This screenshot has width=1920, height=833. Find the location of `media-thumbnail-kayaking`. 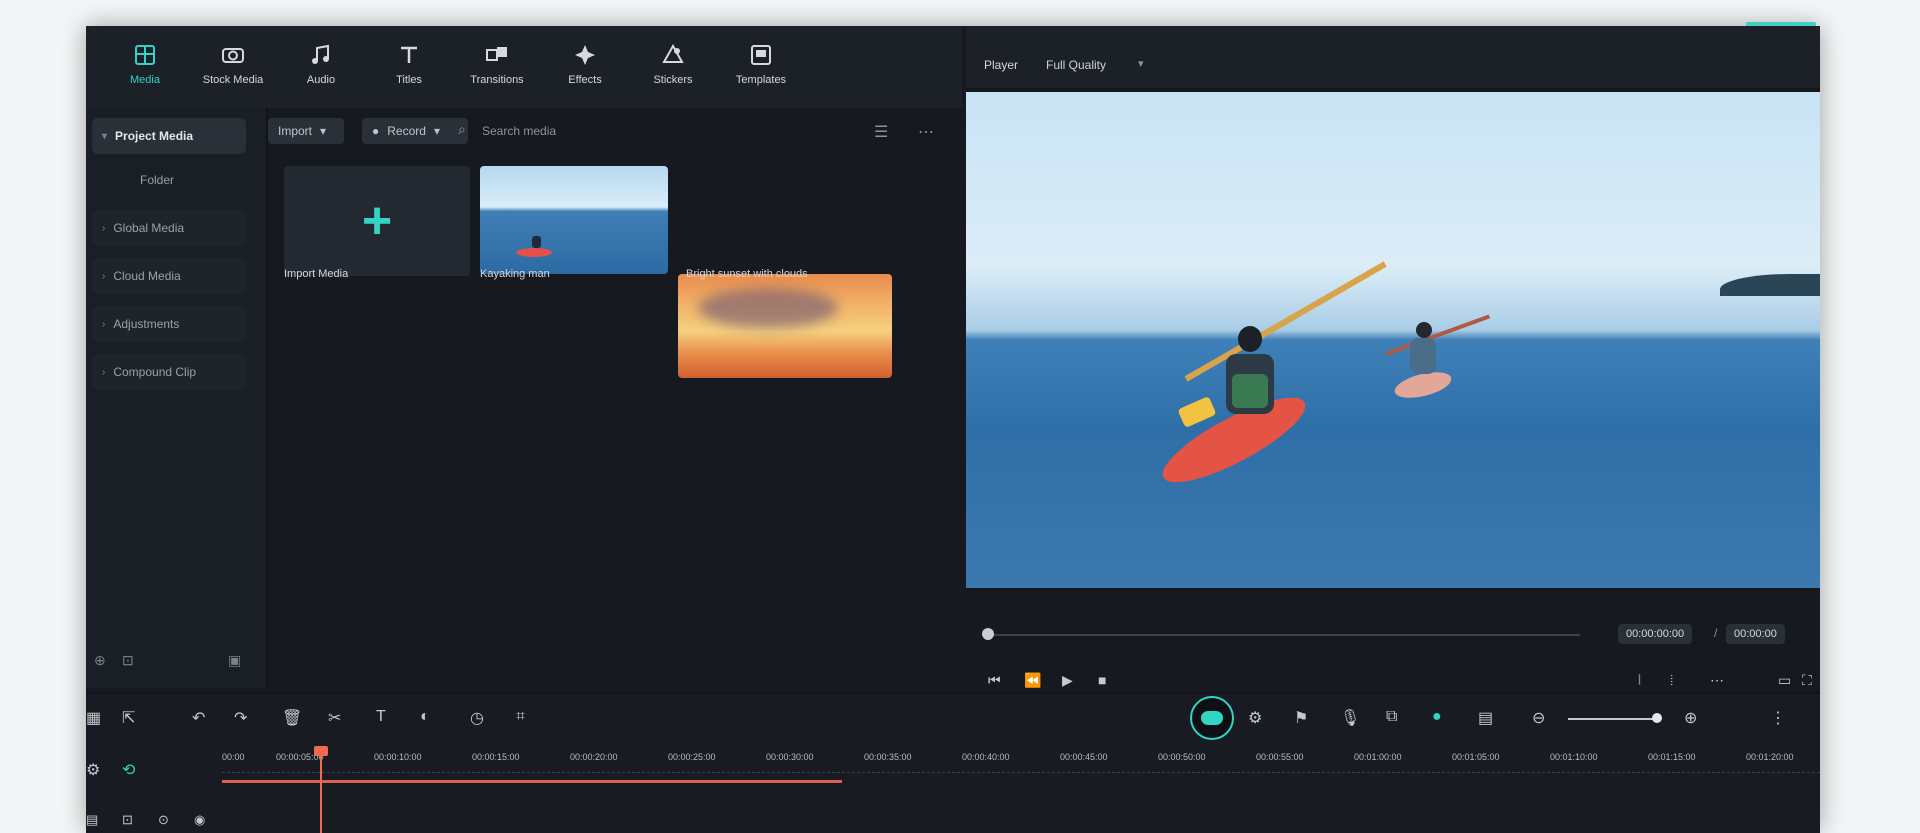

media-thumbnail-kayaking is located at coordinates (574, 220).